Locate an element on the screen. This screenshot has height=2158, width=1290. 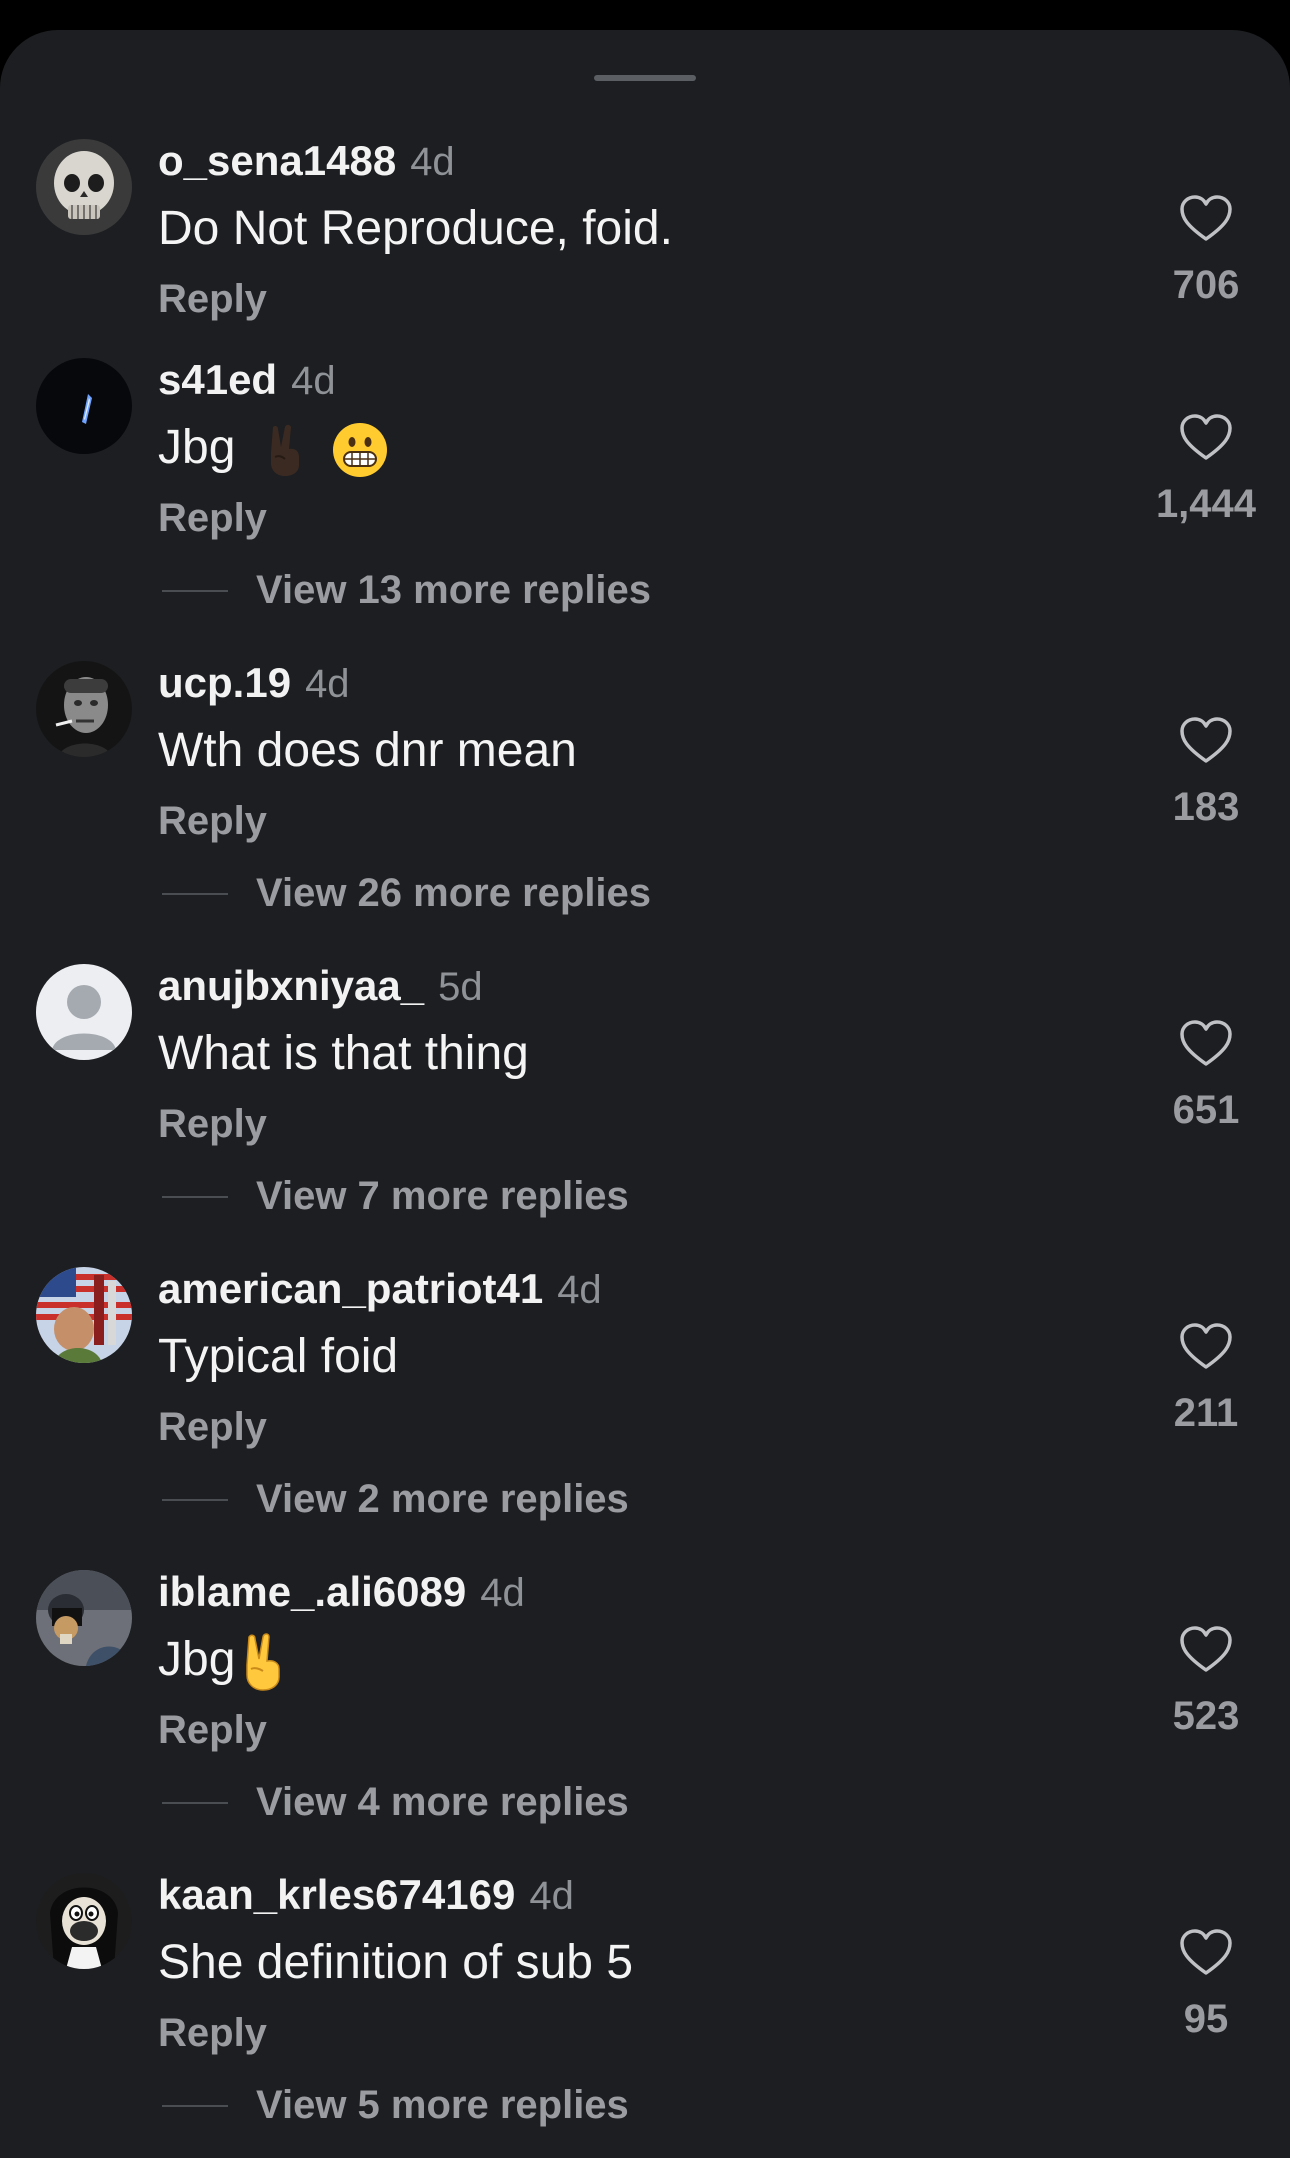
username: iblame_.ali6089 is located at coordinates (312, 1591).